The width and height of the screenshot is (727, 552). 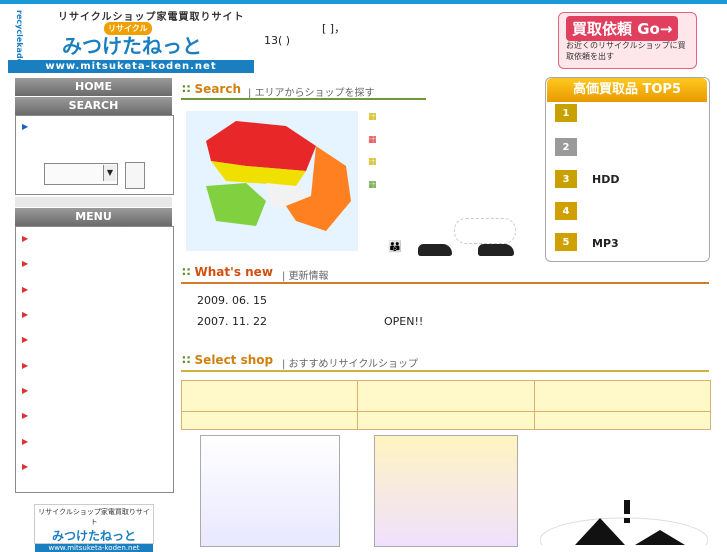 I want to click on ranking-title: 高価買取品 TOP5, so click(x=627, y=90).